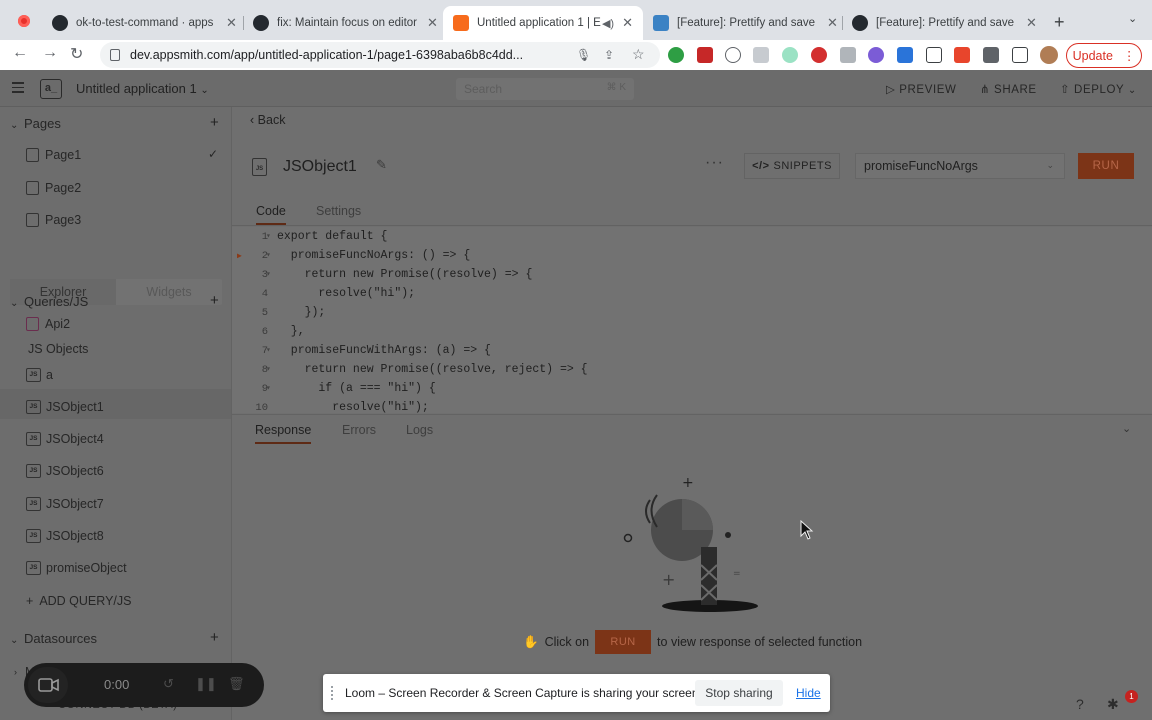 This screenshot has height=720, width=1152. What do you see at coordinates (50, 53) in the screenshot?
I see `forward-arrow-icon: →` at bounding box center [50, 53].